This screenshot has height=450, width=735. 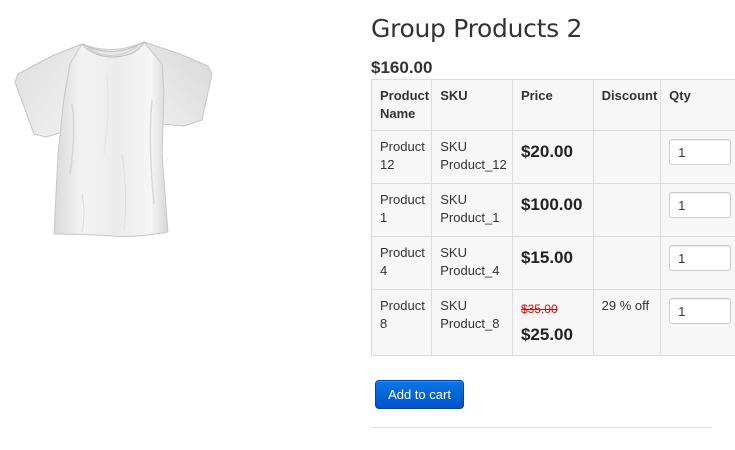 I want to click on column-header-product-name: Product Name, so click(x=402, y=105).